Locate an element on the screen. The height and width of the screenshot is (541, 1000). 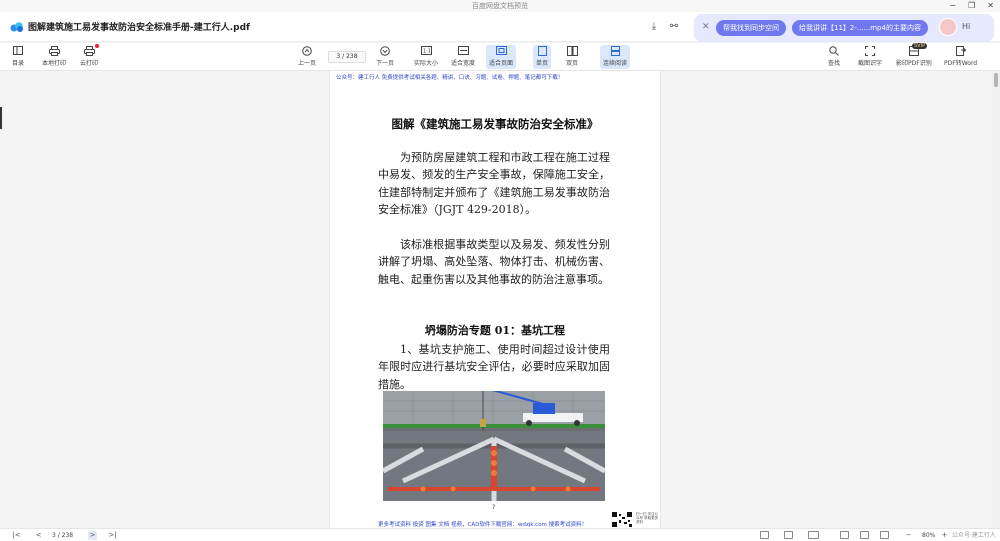
actual-size-label: 实际大小 is located at coordinates (426, 63).